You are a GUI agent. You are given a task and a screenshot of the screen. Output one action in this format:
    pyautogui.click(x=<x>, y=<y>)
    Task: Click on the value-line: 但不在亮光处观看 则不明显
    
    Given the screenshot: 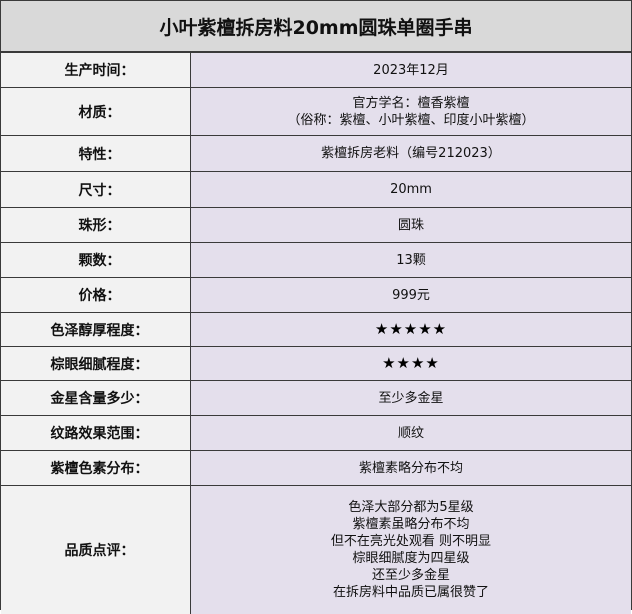 What is the action you would take?
    pyautogui.click(x=411, y=541)
    